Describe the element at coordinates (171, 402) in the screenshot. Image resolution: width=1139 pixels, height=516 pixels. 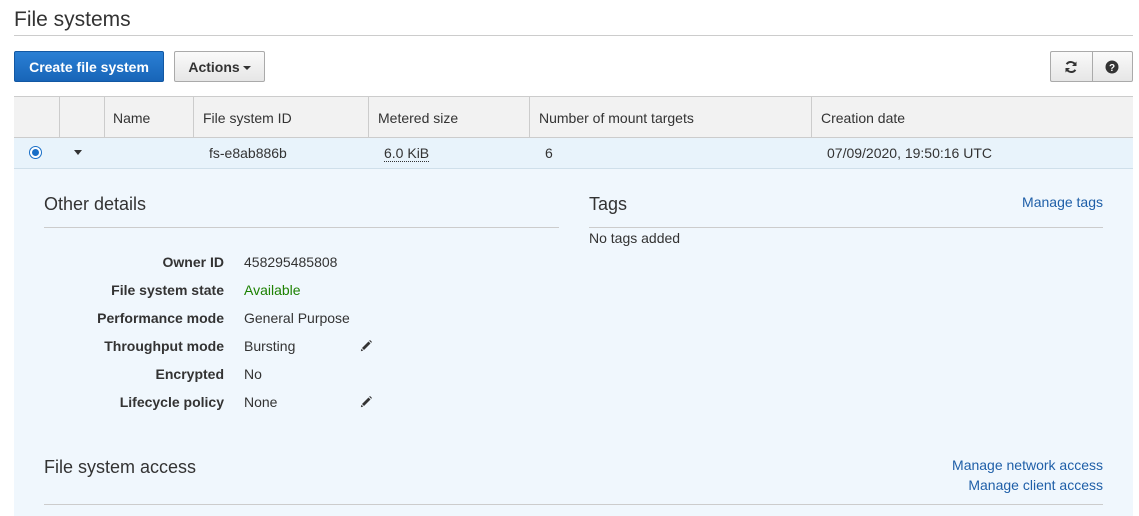
I see `lifecycle-policy-label: Lifecycle policy` at that location.